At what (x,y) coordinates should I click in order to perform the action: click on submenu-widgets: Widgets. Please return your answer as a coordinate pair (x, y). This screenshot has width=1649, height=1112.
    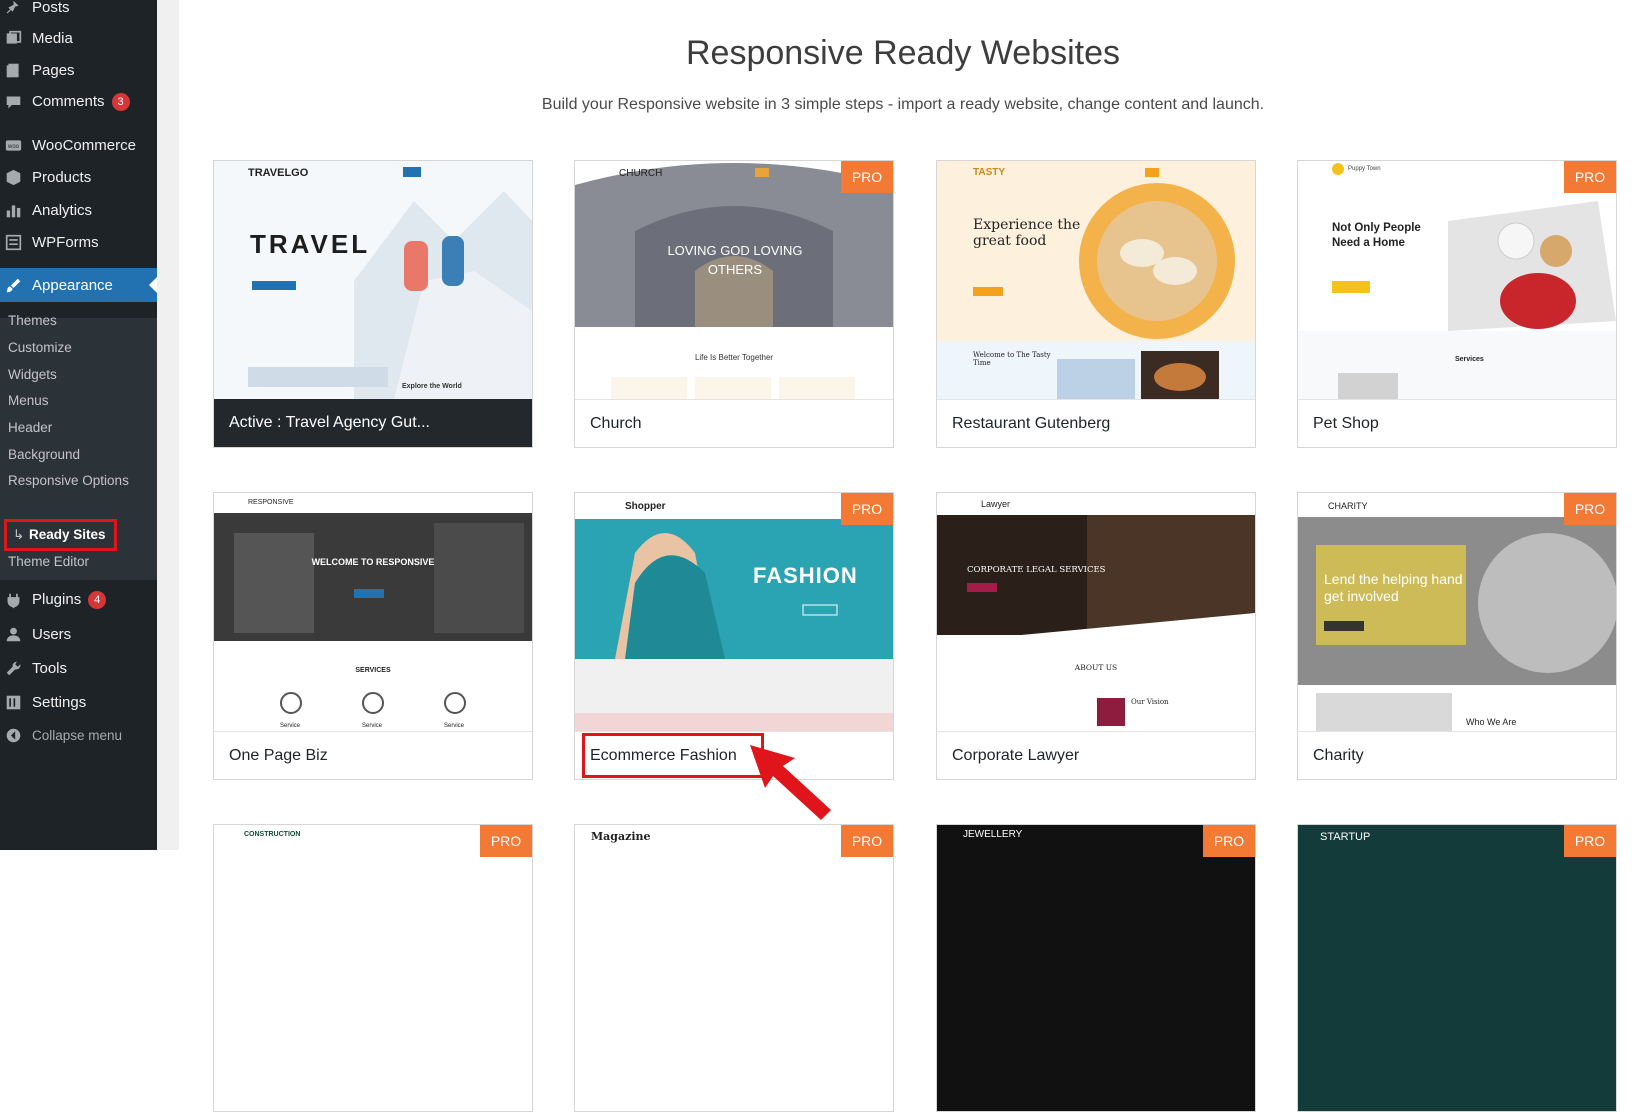
    Looking at the image, I should click on (32, 374).